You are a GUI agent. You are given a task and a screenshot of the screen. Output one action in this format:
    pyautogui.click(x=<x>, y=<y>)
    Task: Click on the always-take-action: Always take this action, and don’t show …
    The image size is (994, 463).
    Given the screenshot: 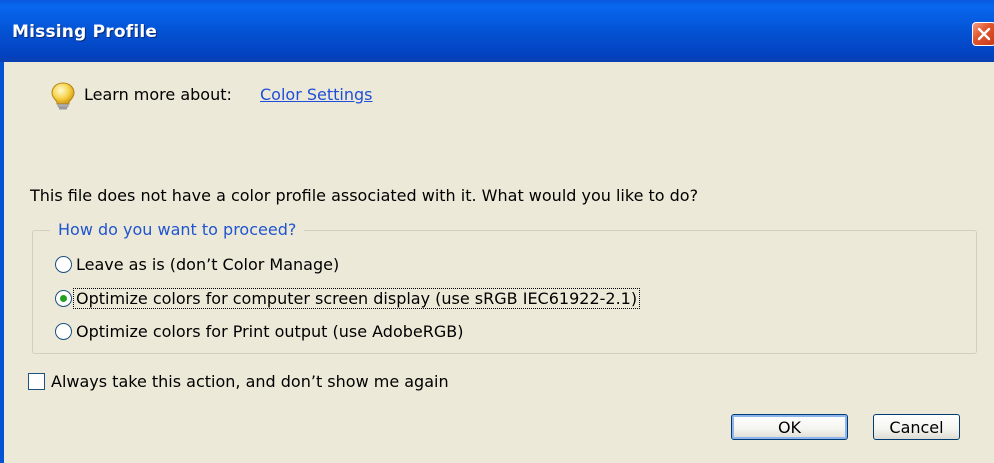 What is the action you would take?
    pyautogui.click(x=238, y=381)
    